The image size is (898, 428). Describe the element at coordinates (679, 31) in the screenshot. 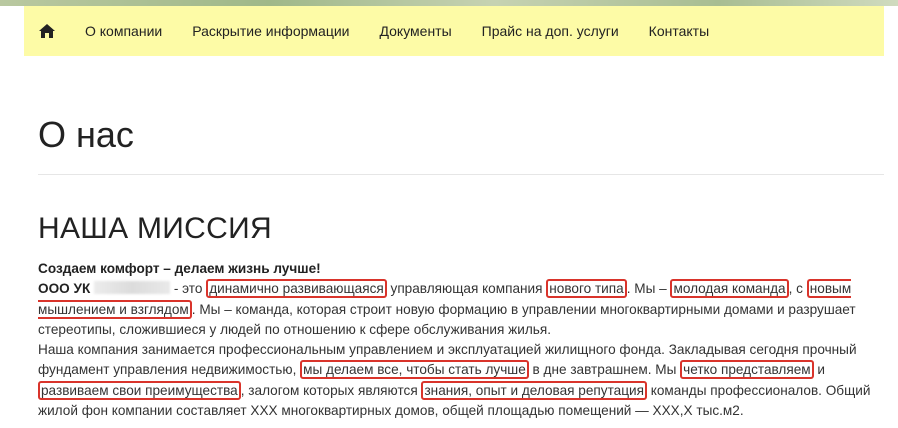

I see `nav-item-contacts: Контакты` at that location.